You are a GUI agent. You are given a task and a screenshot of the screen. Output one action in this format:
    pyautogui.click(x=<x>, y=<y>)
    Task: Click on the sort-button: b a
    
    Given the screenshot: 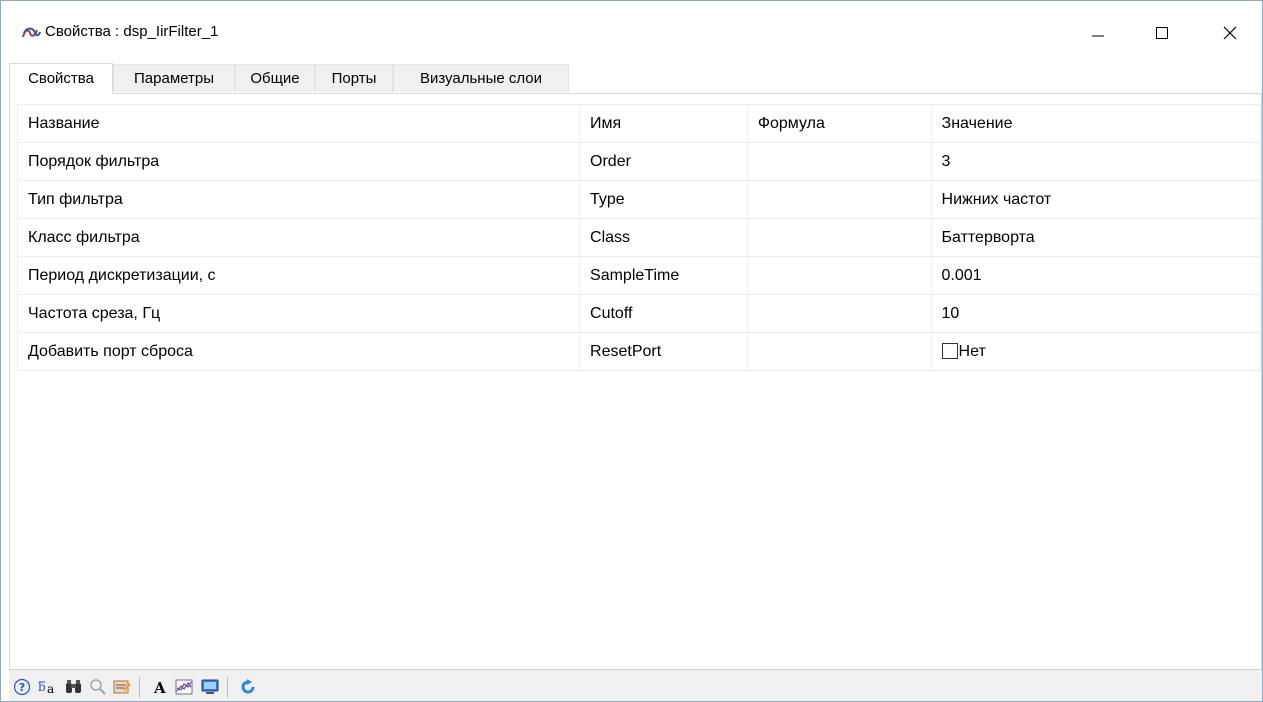 What is the action you would take?
    pyautogui.click(x=48, y=687)
    